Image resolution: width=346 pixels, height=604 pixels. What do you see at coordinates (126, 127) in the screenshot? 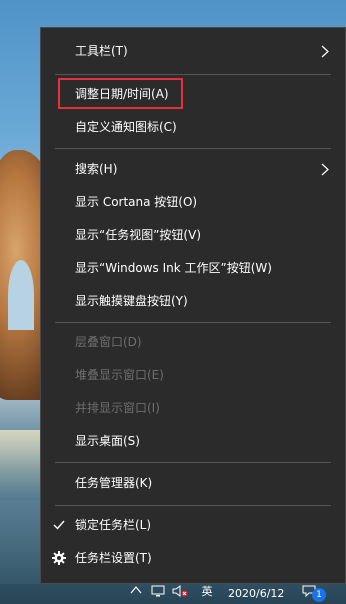
I see `menu-item-label: 自定义通知图标(C)` at bounding box center [126, 127].